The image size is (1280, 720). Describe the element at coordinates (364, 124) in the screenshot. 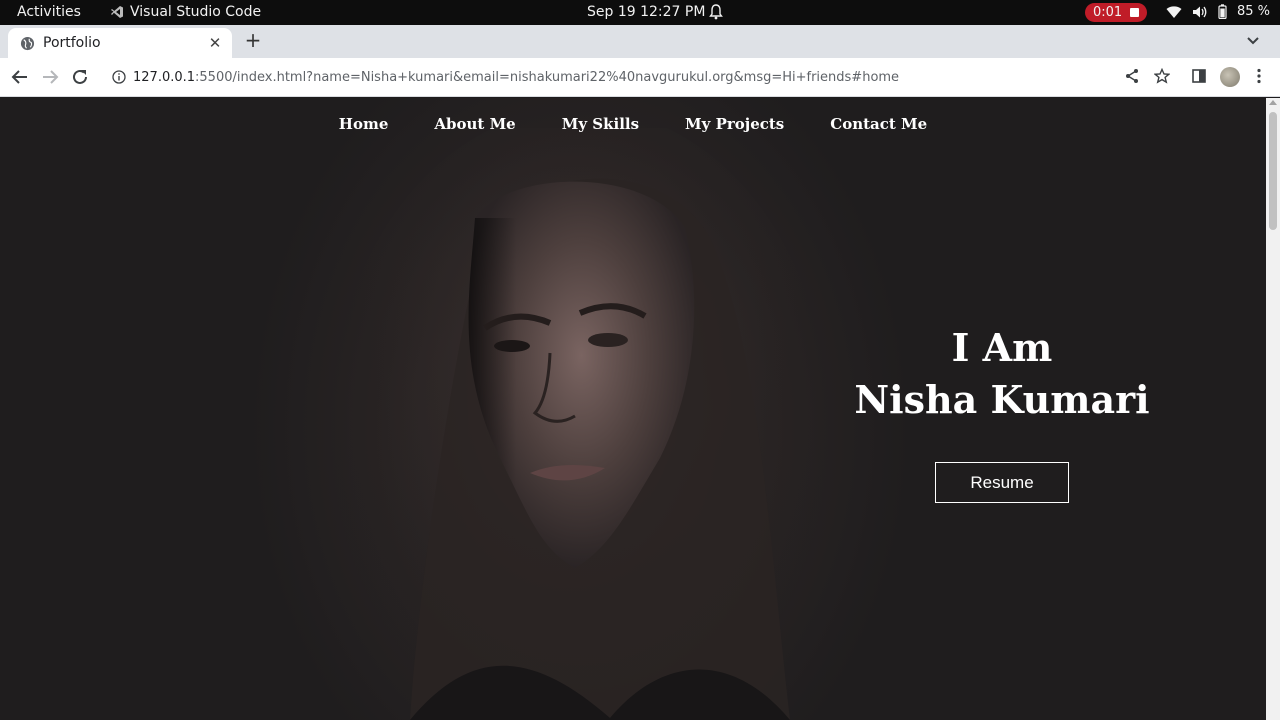

I see `nav-home: Home` at that location.